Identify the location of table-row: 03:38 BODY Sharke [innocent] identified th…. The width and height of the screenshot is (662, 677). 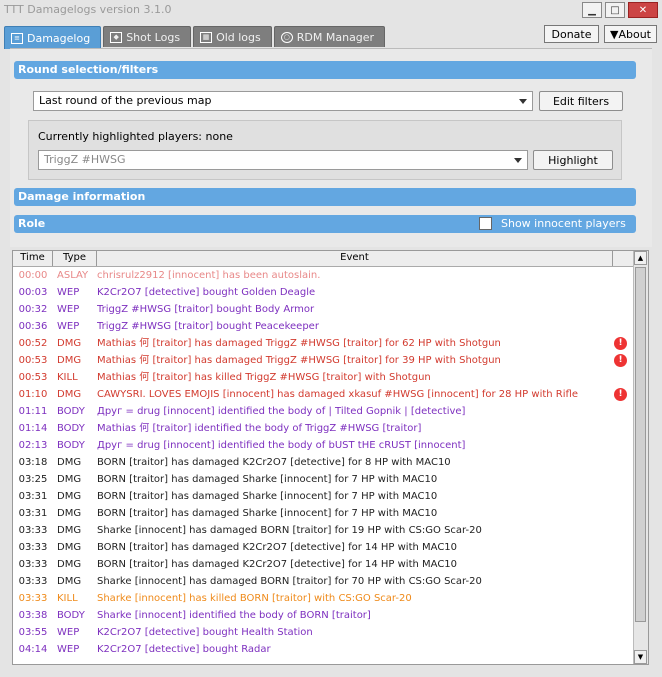
(324, 615).